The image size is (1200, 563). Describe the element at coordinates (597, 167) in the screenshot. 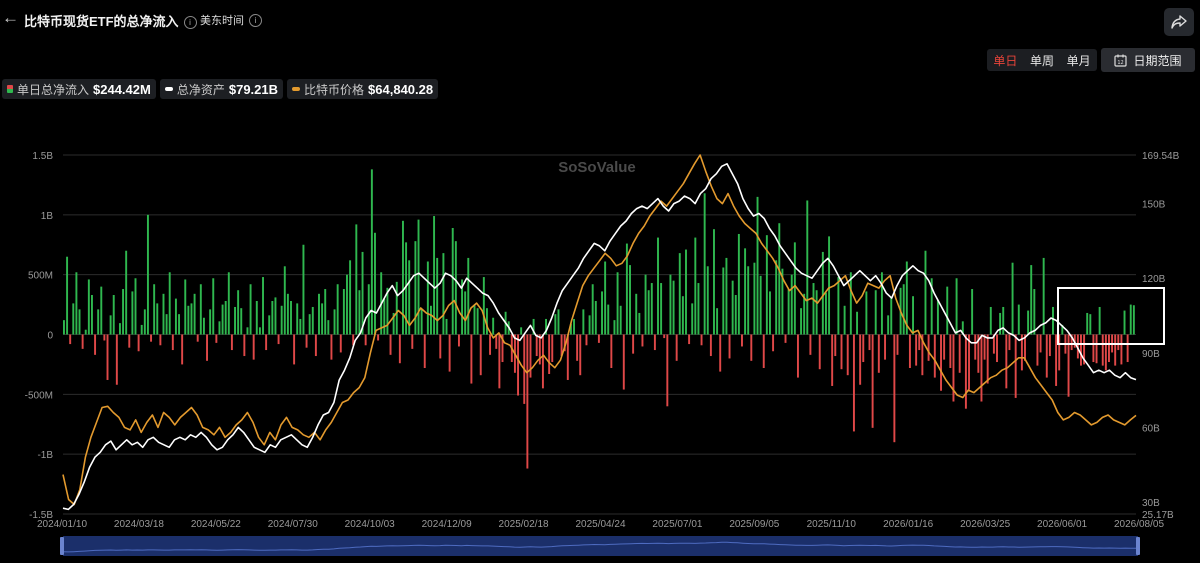

I see `watermark-text: SoSoValue` at that location.